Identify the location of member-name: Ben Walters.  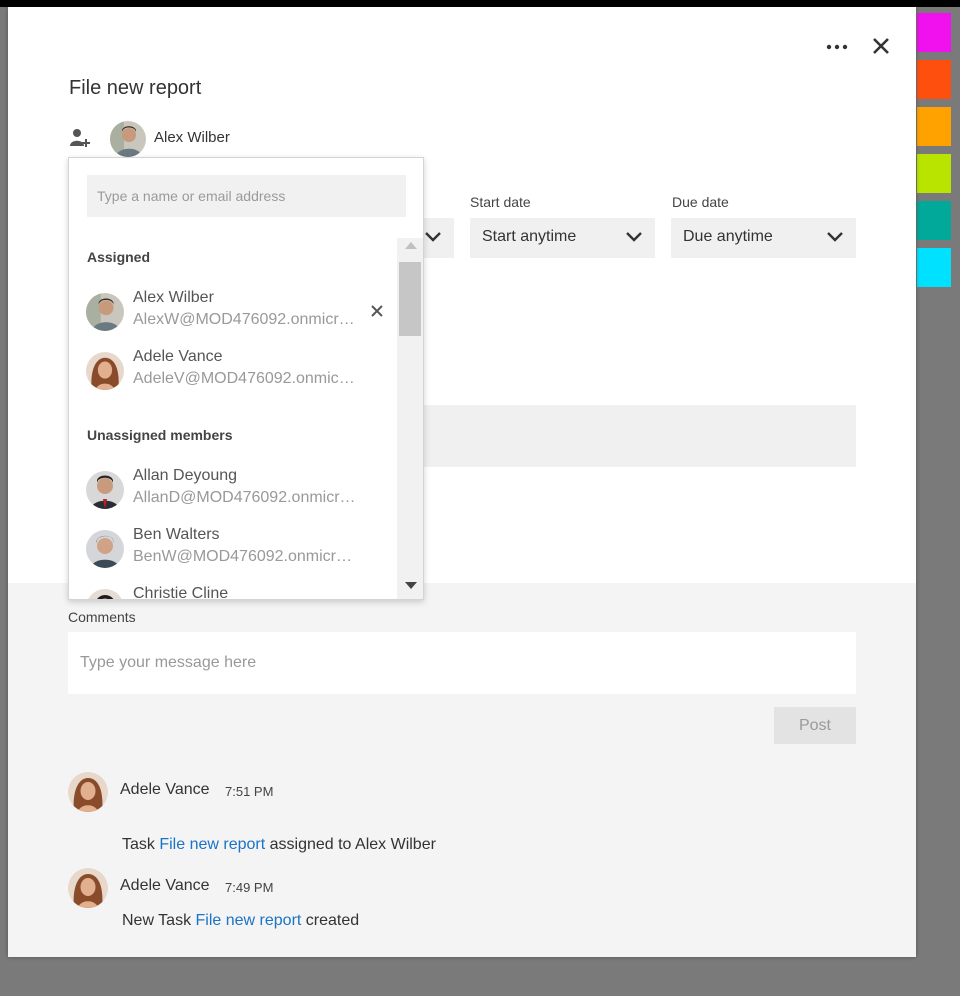
(176, 534).